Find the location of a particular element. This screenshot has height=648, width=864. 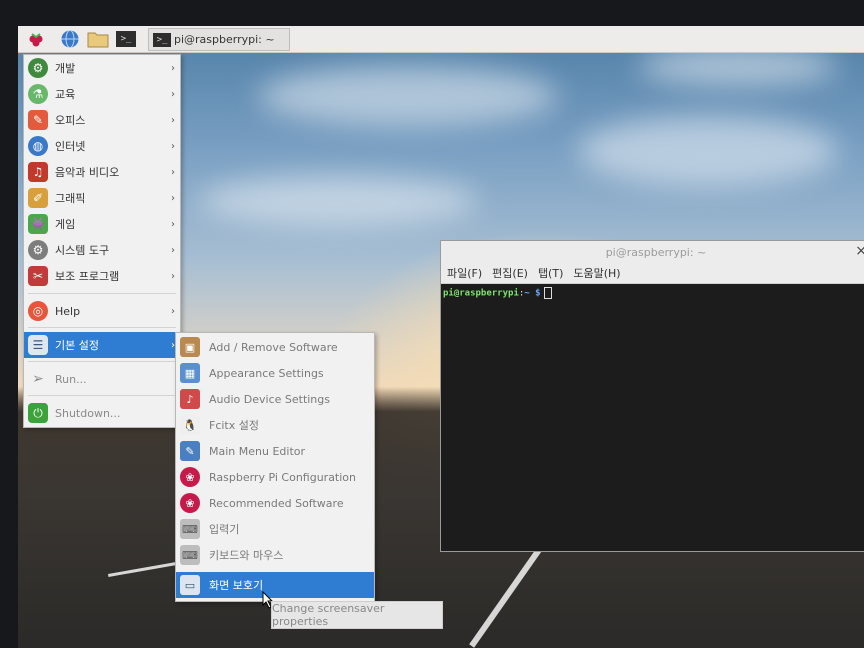

submenu-item-audio-device-settings: ♪ Audio Device Settings is located at coordinates (275, 399).